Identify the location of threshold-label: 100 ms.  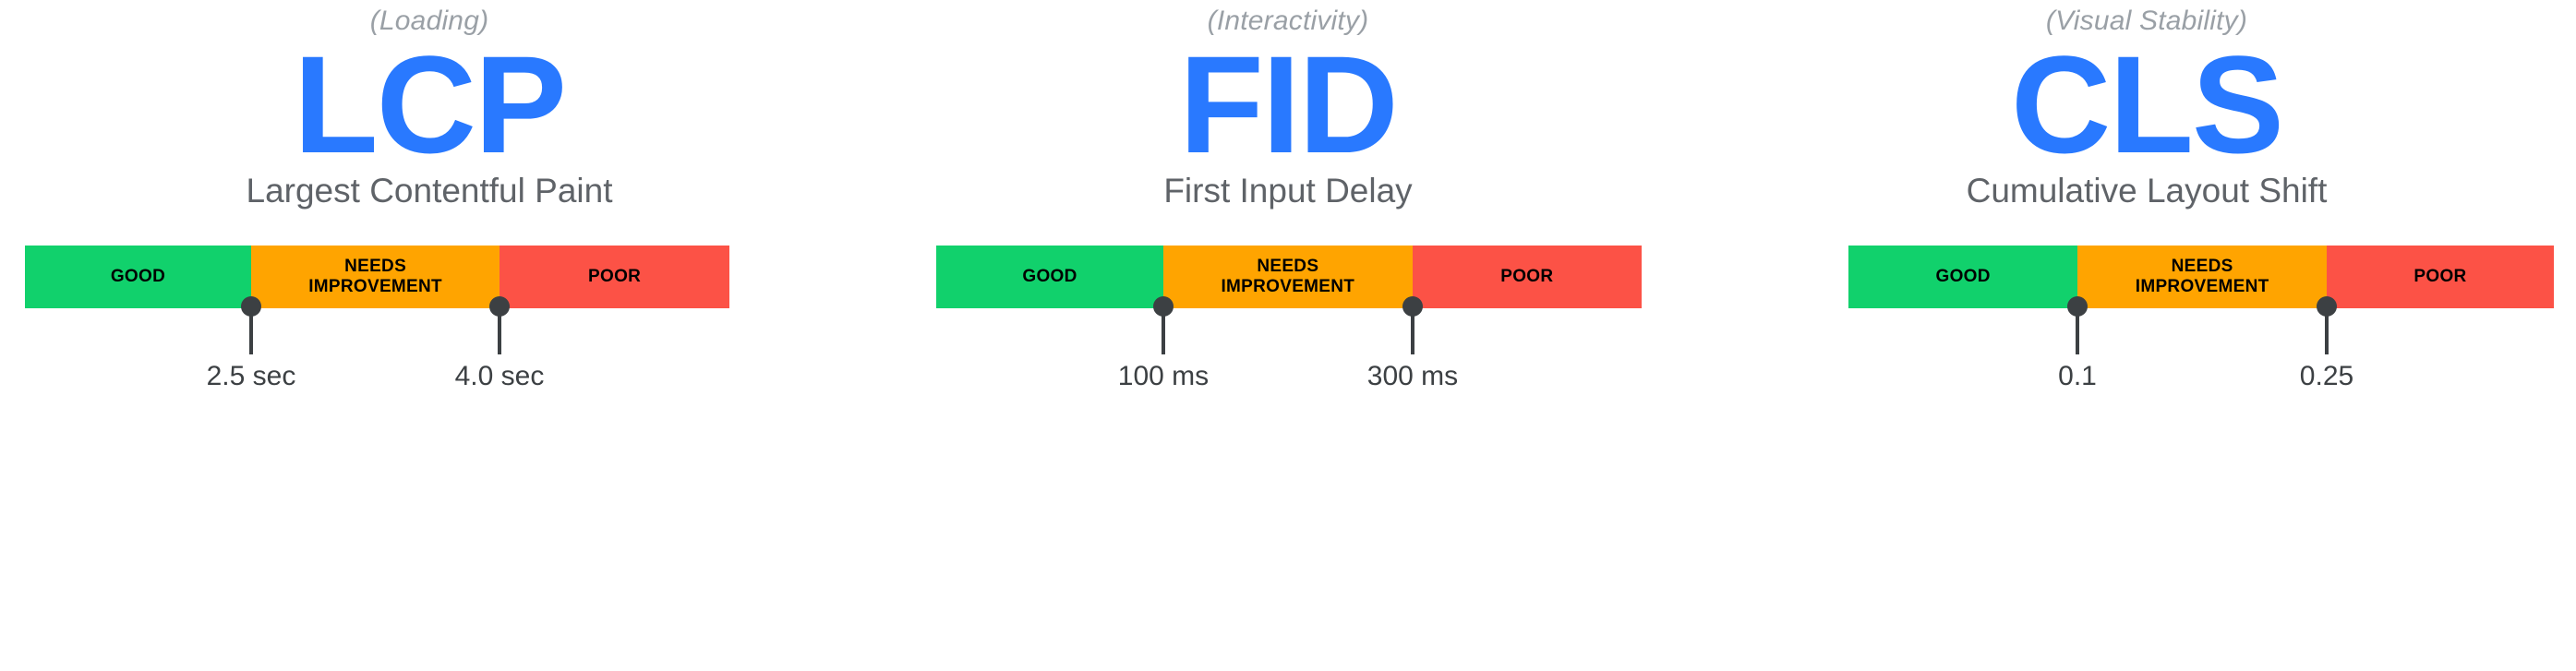
(1163, 376).